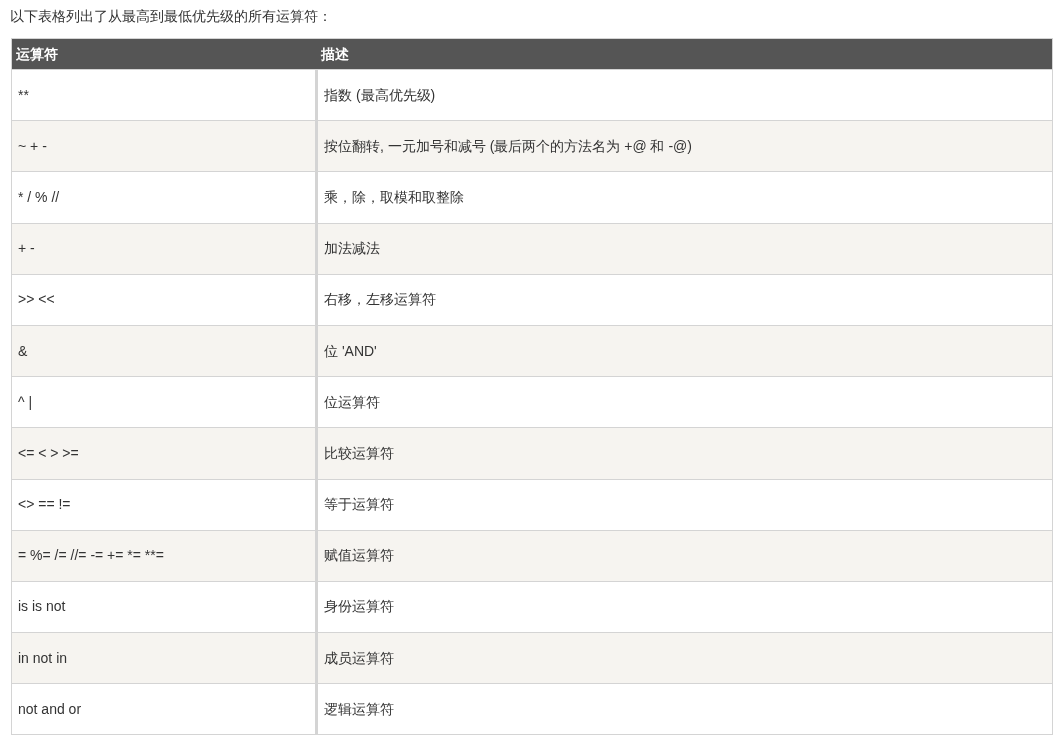 Image resolution: width=1060 pixels, height=747 pixels. I want to click on table-cell: 乘，除，取模和取整除, so click(684, 197).